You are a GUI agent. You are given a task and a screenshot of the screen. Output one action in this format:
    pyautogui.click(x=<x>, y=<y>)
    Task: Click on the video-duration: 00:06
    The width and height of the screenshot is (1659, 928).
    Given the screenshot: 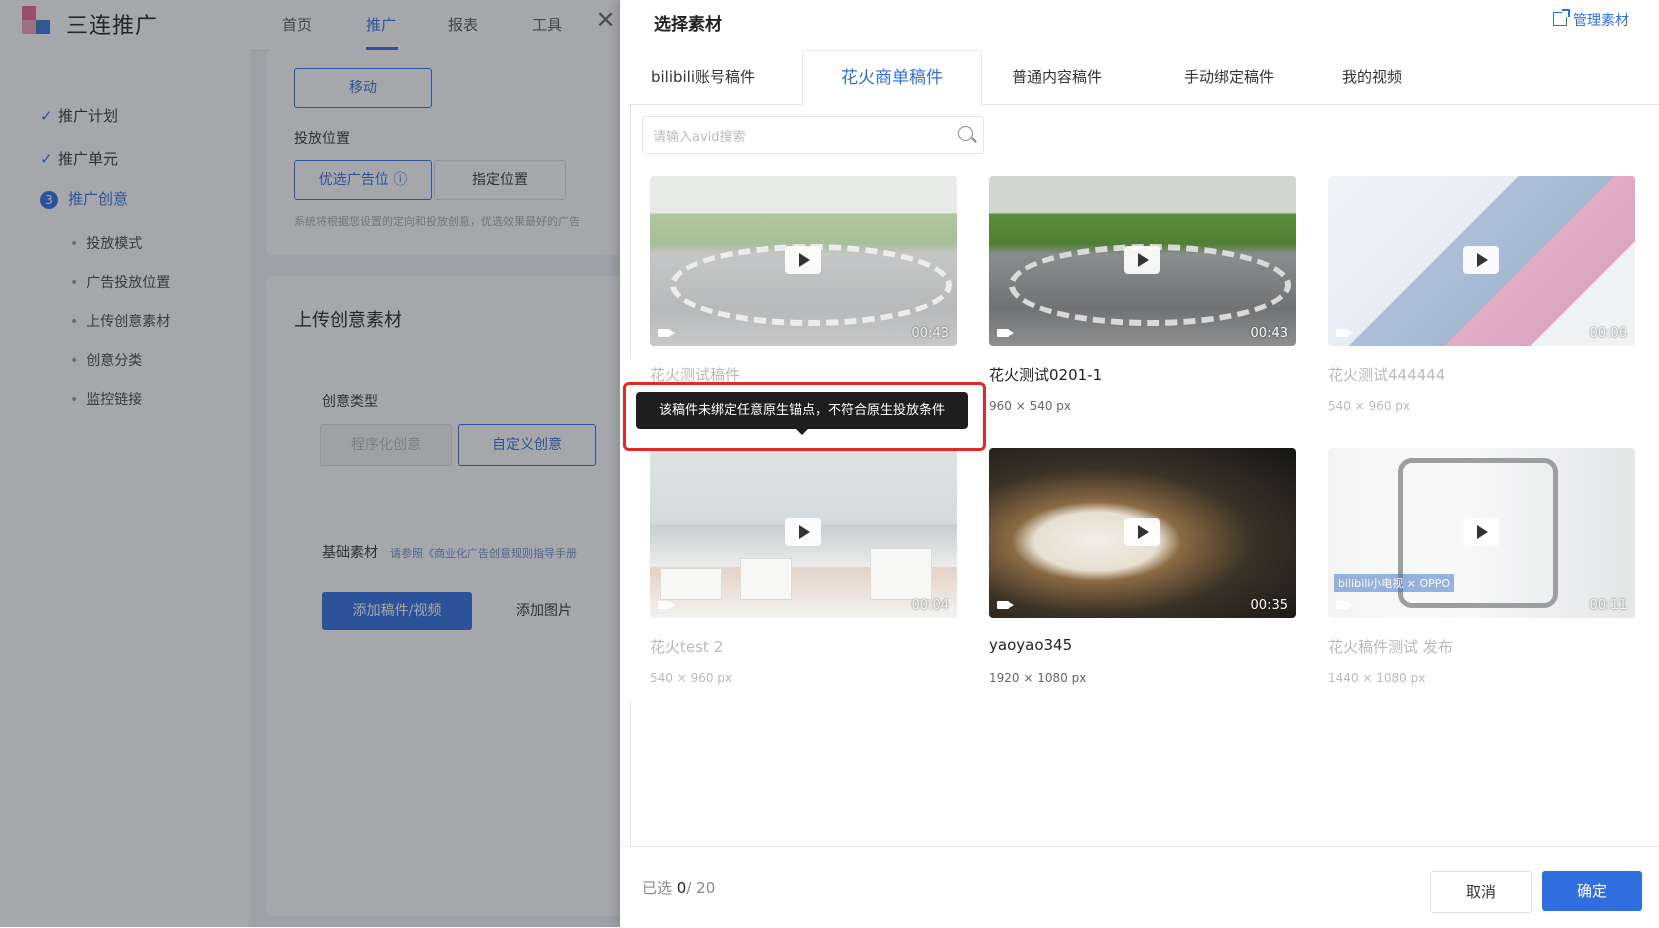 What is the action you would take?
    pyautogui.click(x=1608, y=333)
    